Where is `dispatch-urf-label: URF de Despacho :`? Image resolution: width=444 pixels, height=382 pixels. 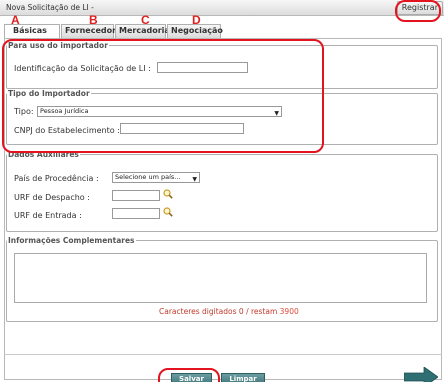 dispatch-urf-label: URF de Despacho : is located at coordinates (52, 197).